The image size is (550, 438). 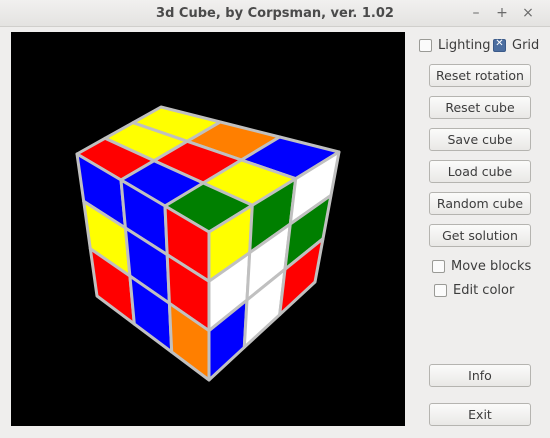 I want to click on minimize-button: –, so click(x=476, y=13).